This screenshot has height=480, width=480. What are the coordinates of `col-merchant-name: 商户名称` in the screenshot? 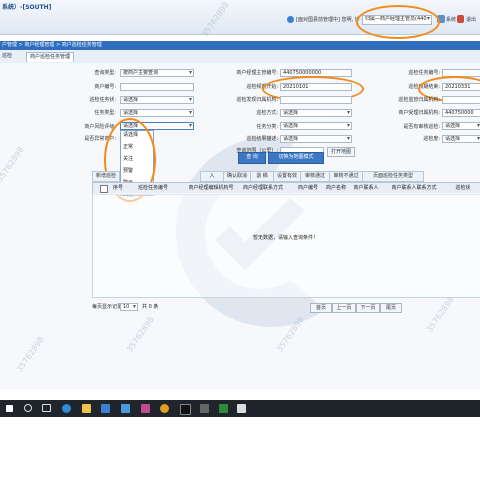 It's located at (335, 188).